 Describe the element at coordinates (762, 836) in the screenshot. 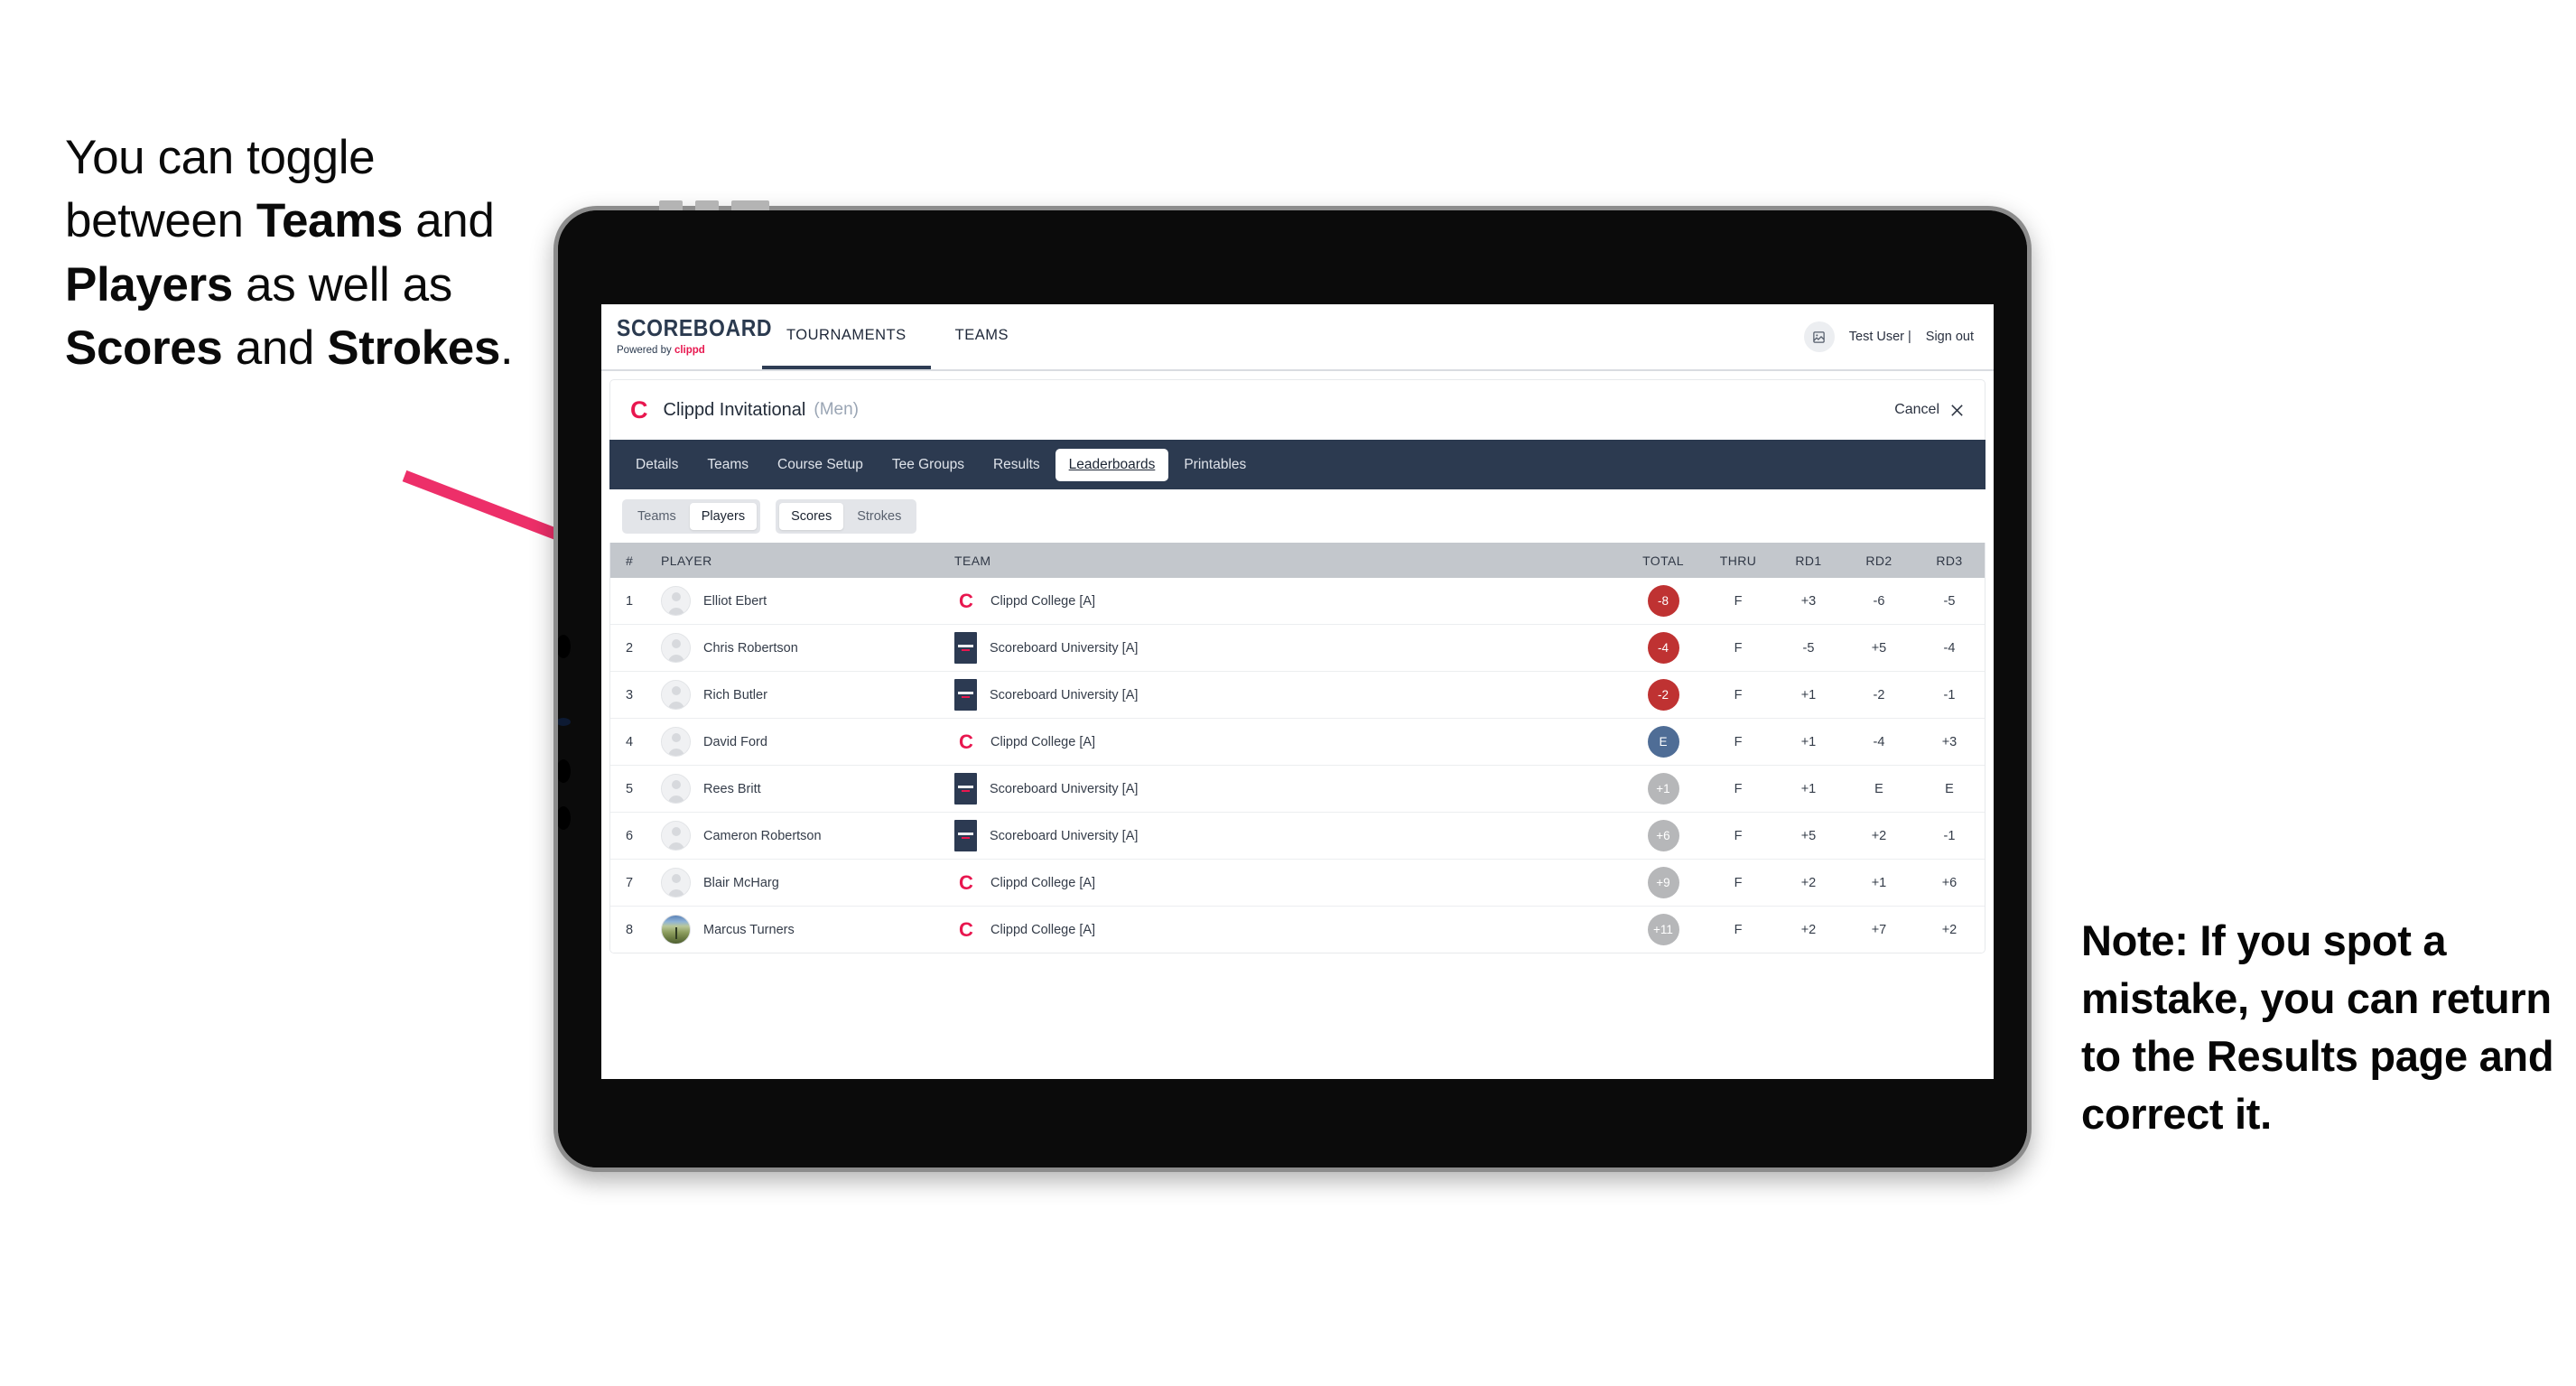

I see `player-name: Cameron Robertson` at that location.